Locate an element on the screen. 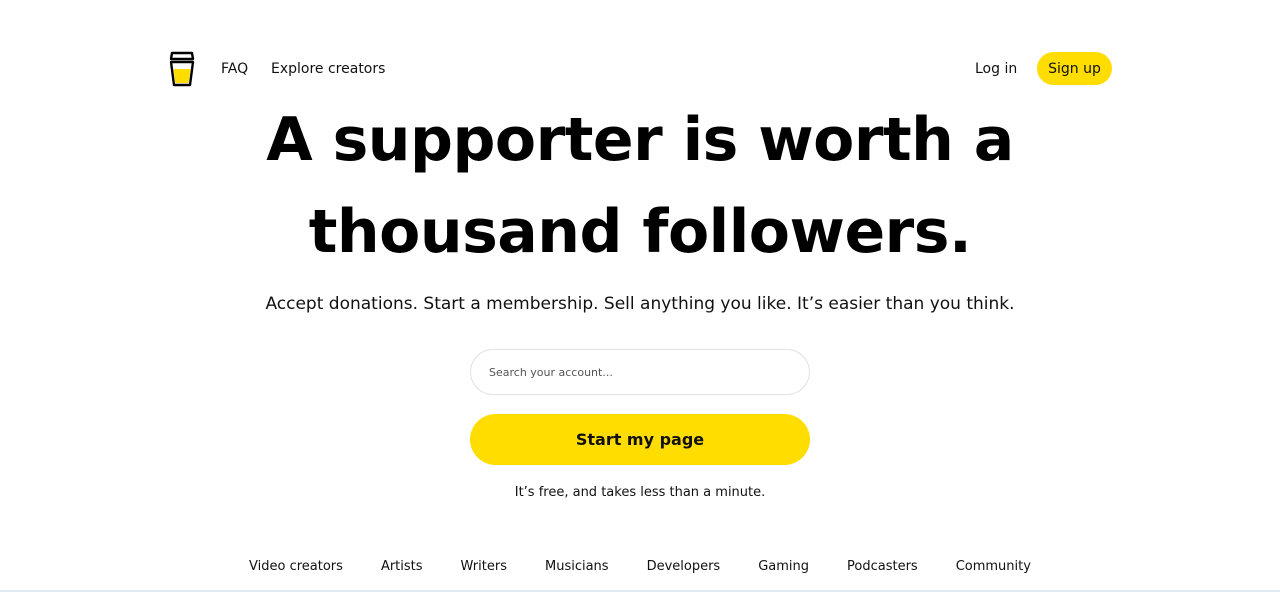 The height and width of the screenshot is (592, 1280). hero-title-line-1: A supporter is worth a is located at coordinates (640, 140).